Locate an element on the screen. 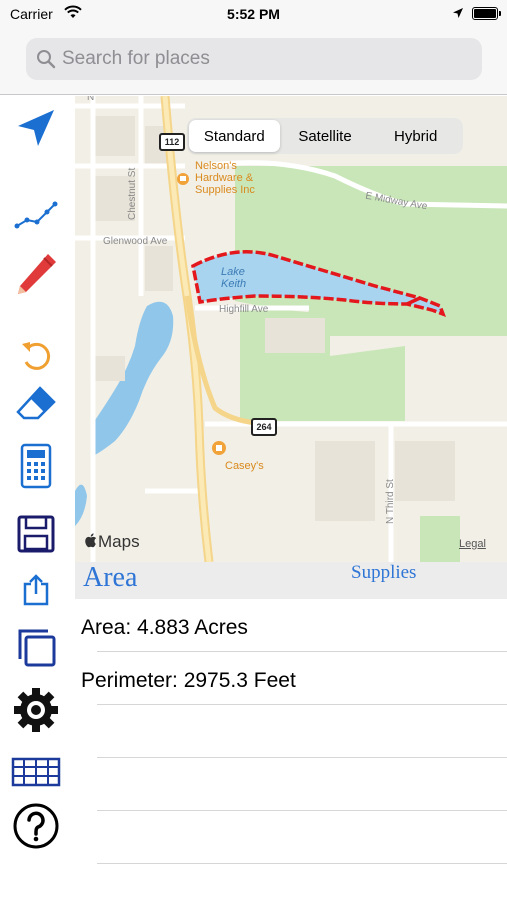 The image size is (507, 900). help-button is located at coordinates (36, 826).